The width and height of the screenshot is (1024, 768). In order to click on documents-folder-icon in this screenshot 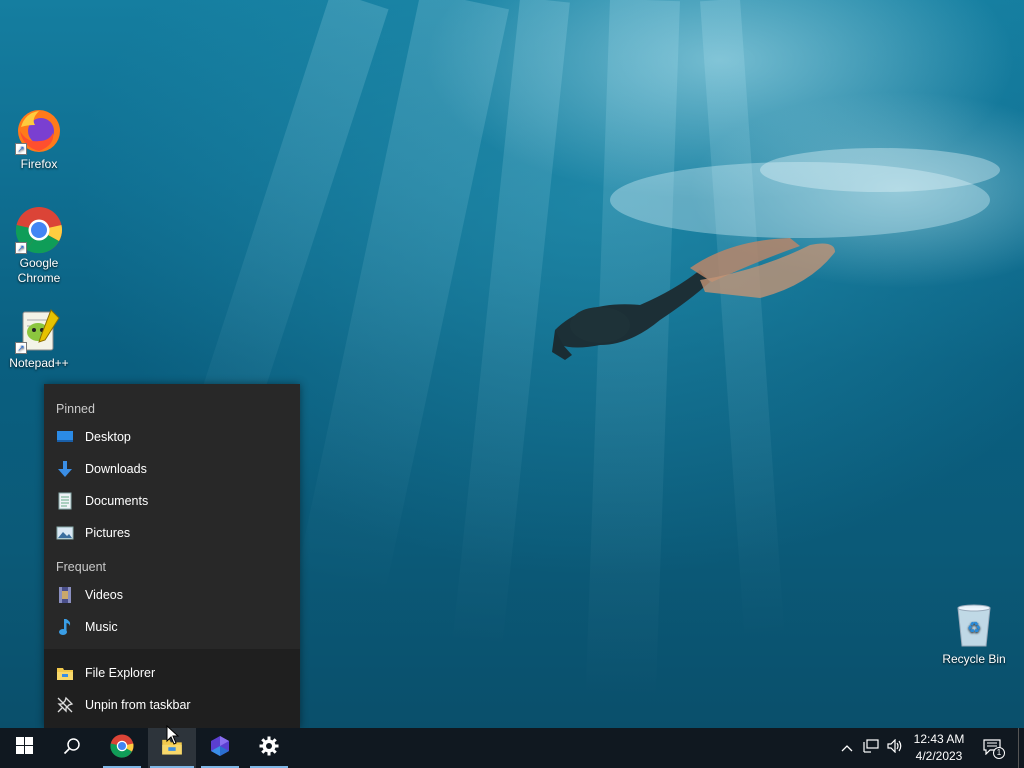, I will do `click(65, 501)`.